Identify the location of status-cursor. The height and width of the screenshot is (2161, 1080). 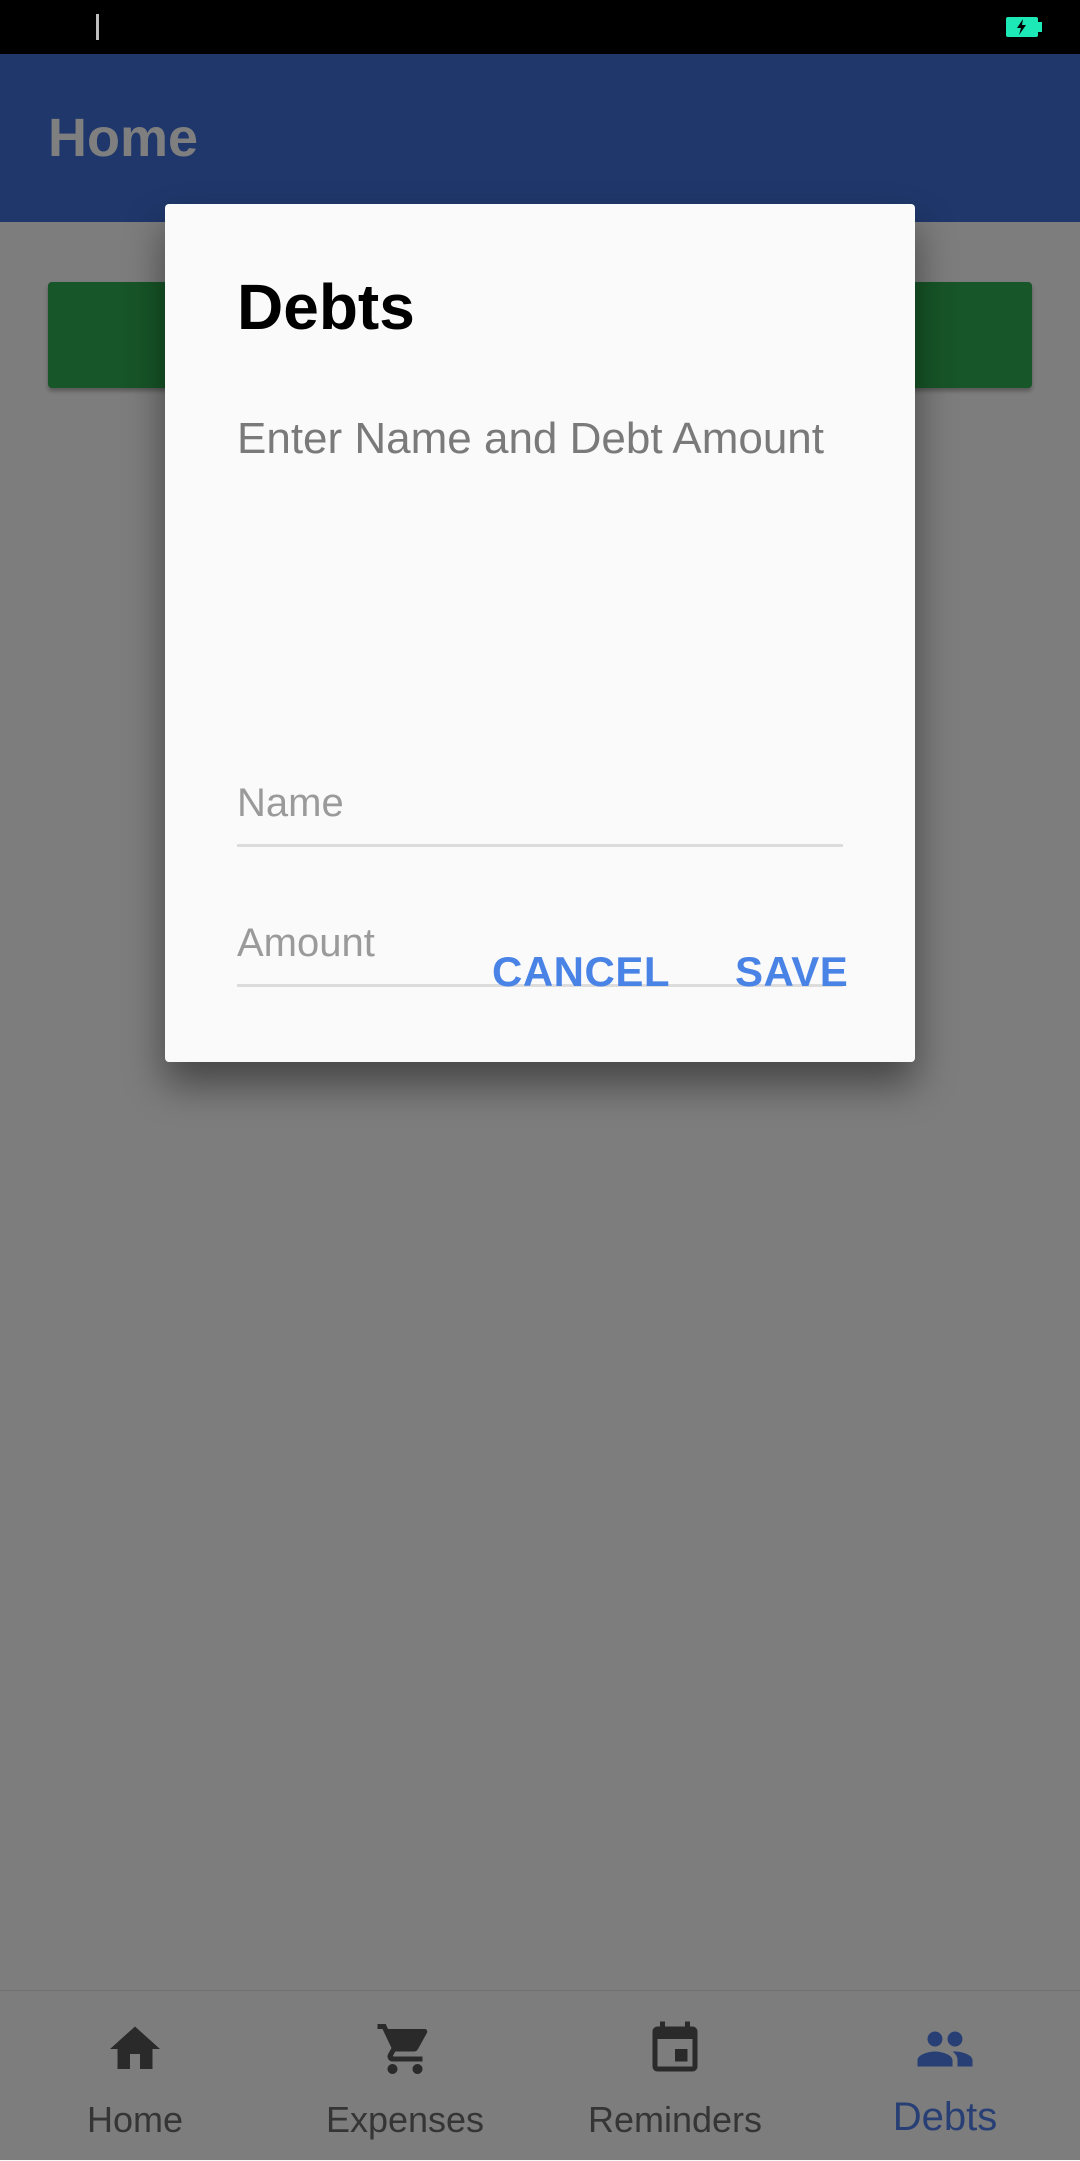
(97, 27).